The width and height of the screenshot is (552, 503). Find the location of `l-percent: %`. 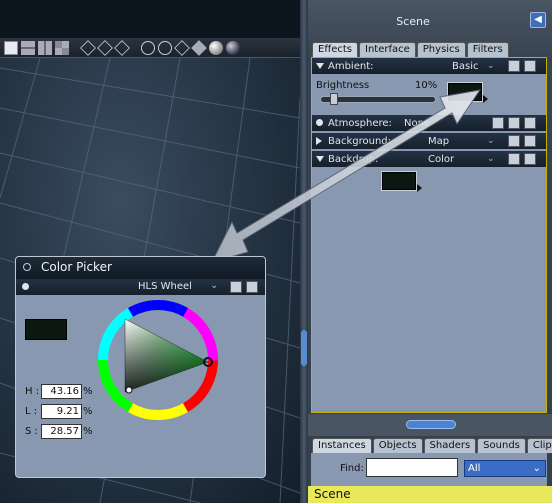

l-percent: % is located at coordinates (88, 411).